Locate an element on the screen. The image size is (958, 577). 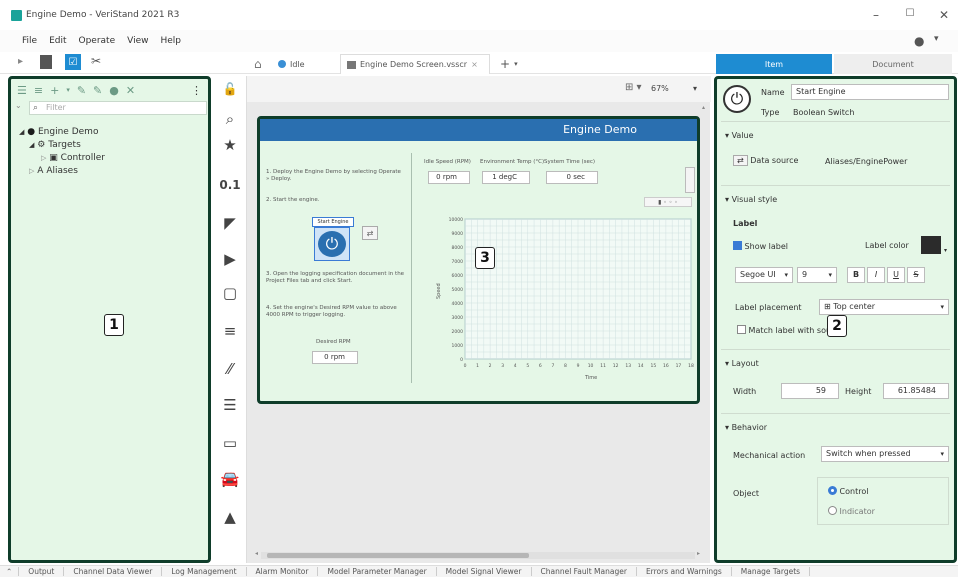
more-options-icon: ⋮ is located at coordinates (196, 90).